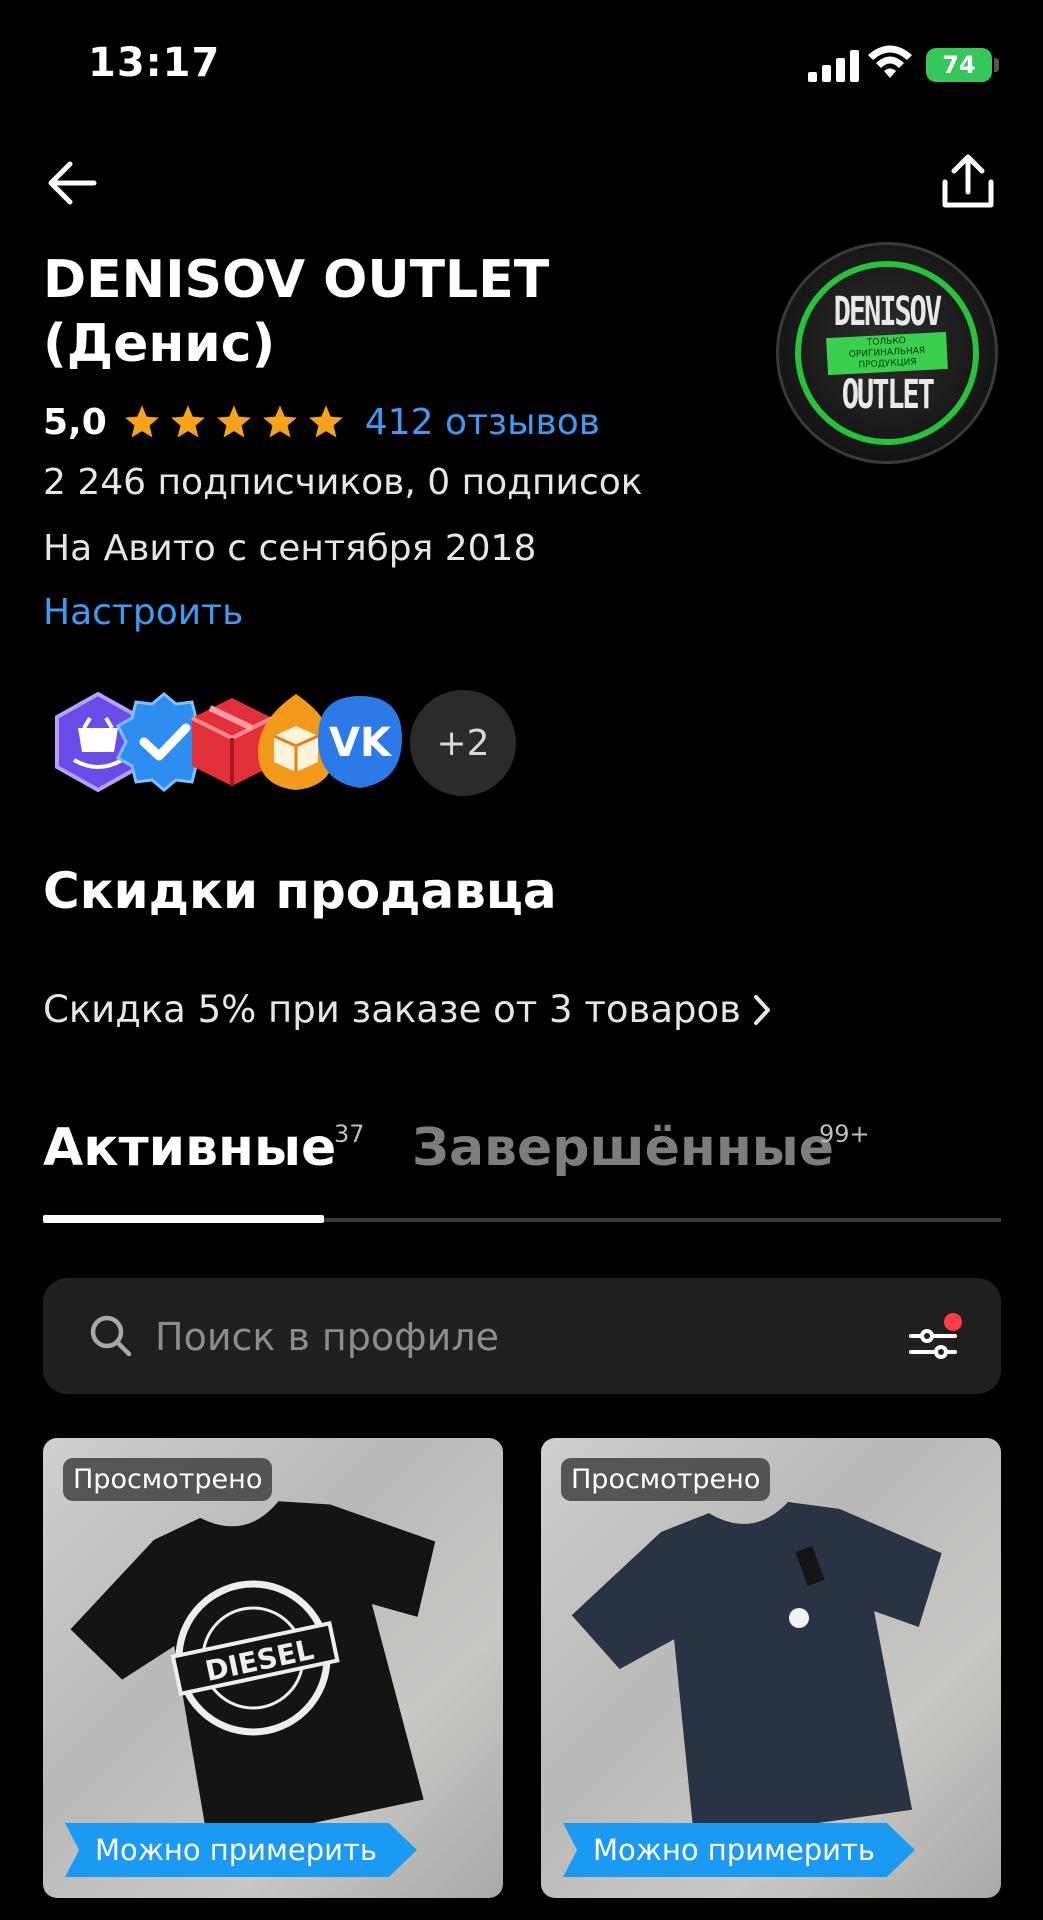 Image resolution: width=1043 pixels, height=1920 pixels. What do you see at coordinates (968, 182) in the screenshot?
I see `share-icon` at bounding box center [968, 182].